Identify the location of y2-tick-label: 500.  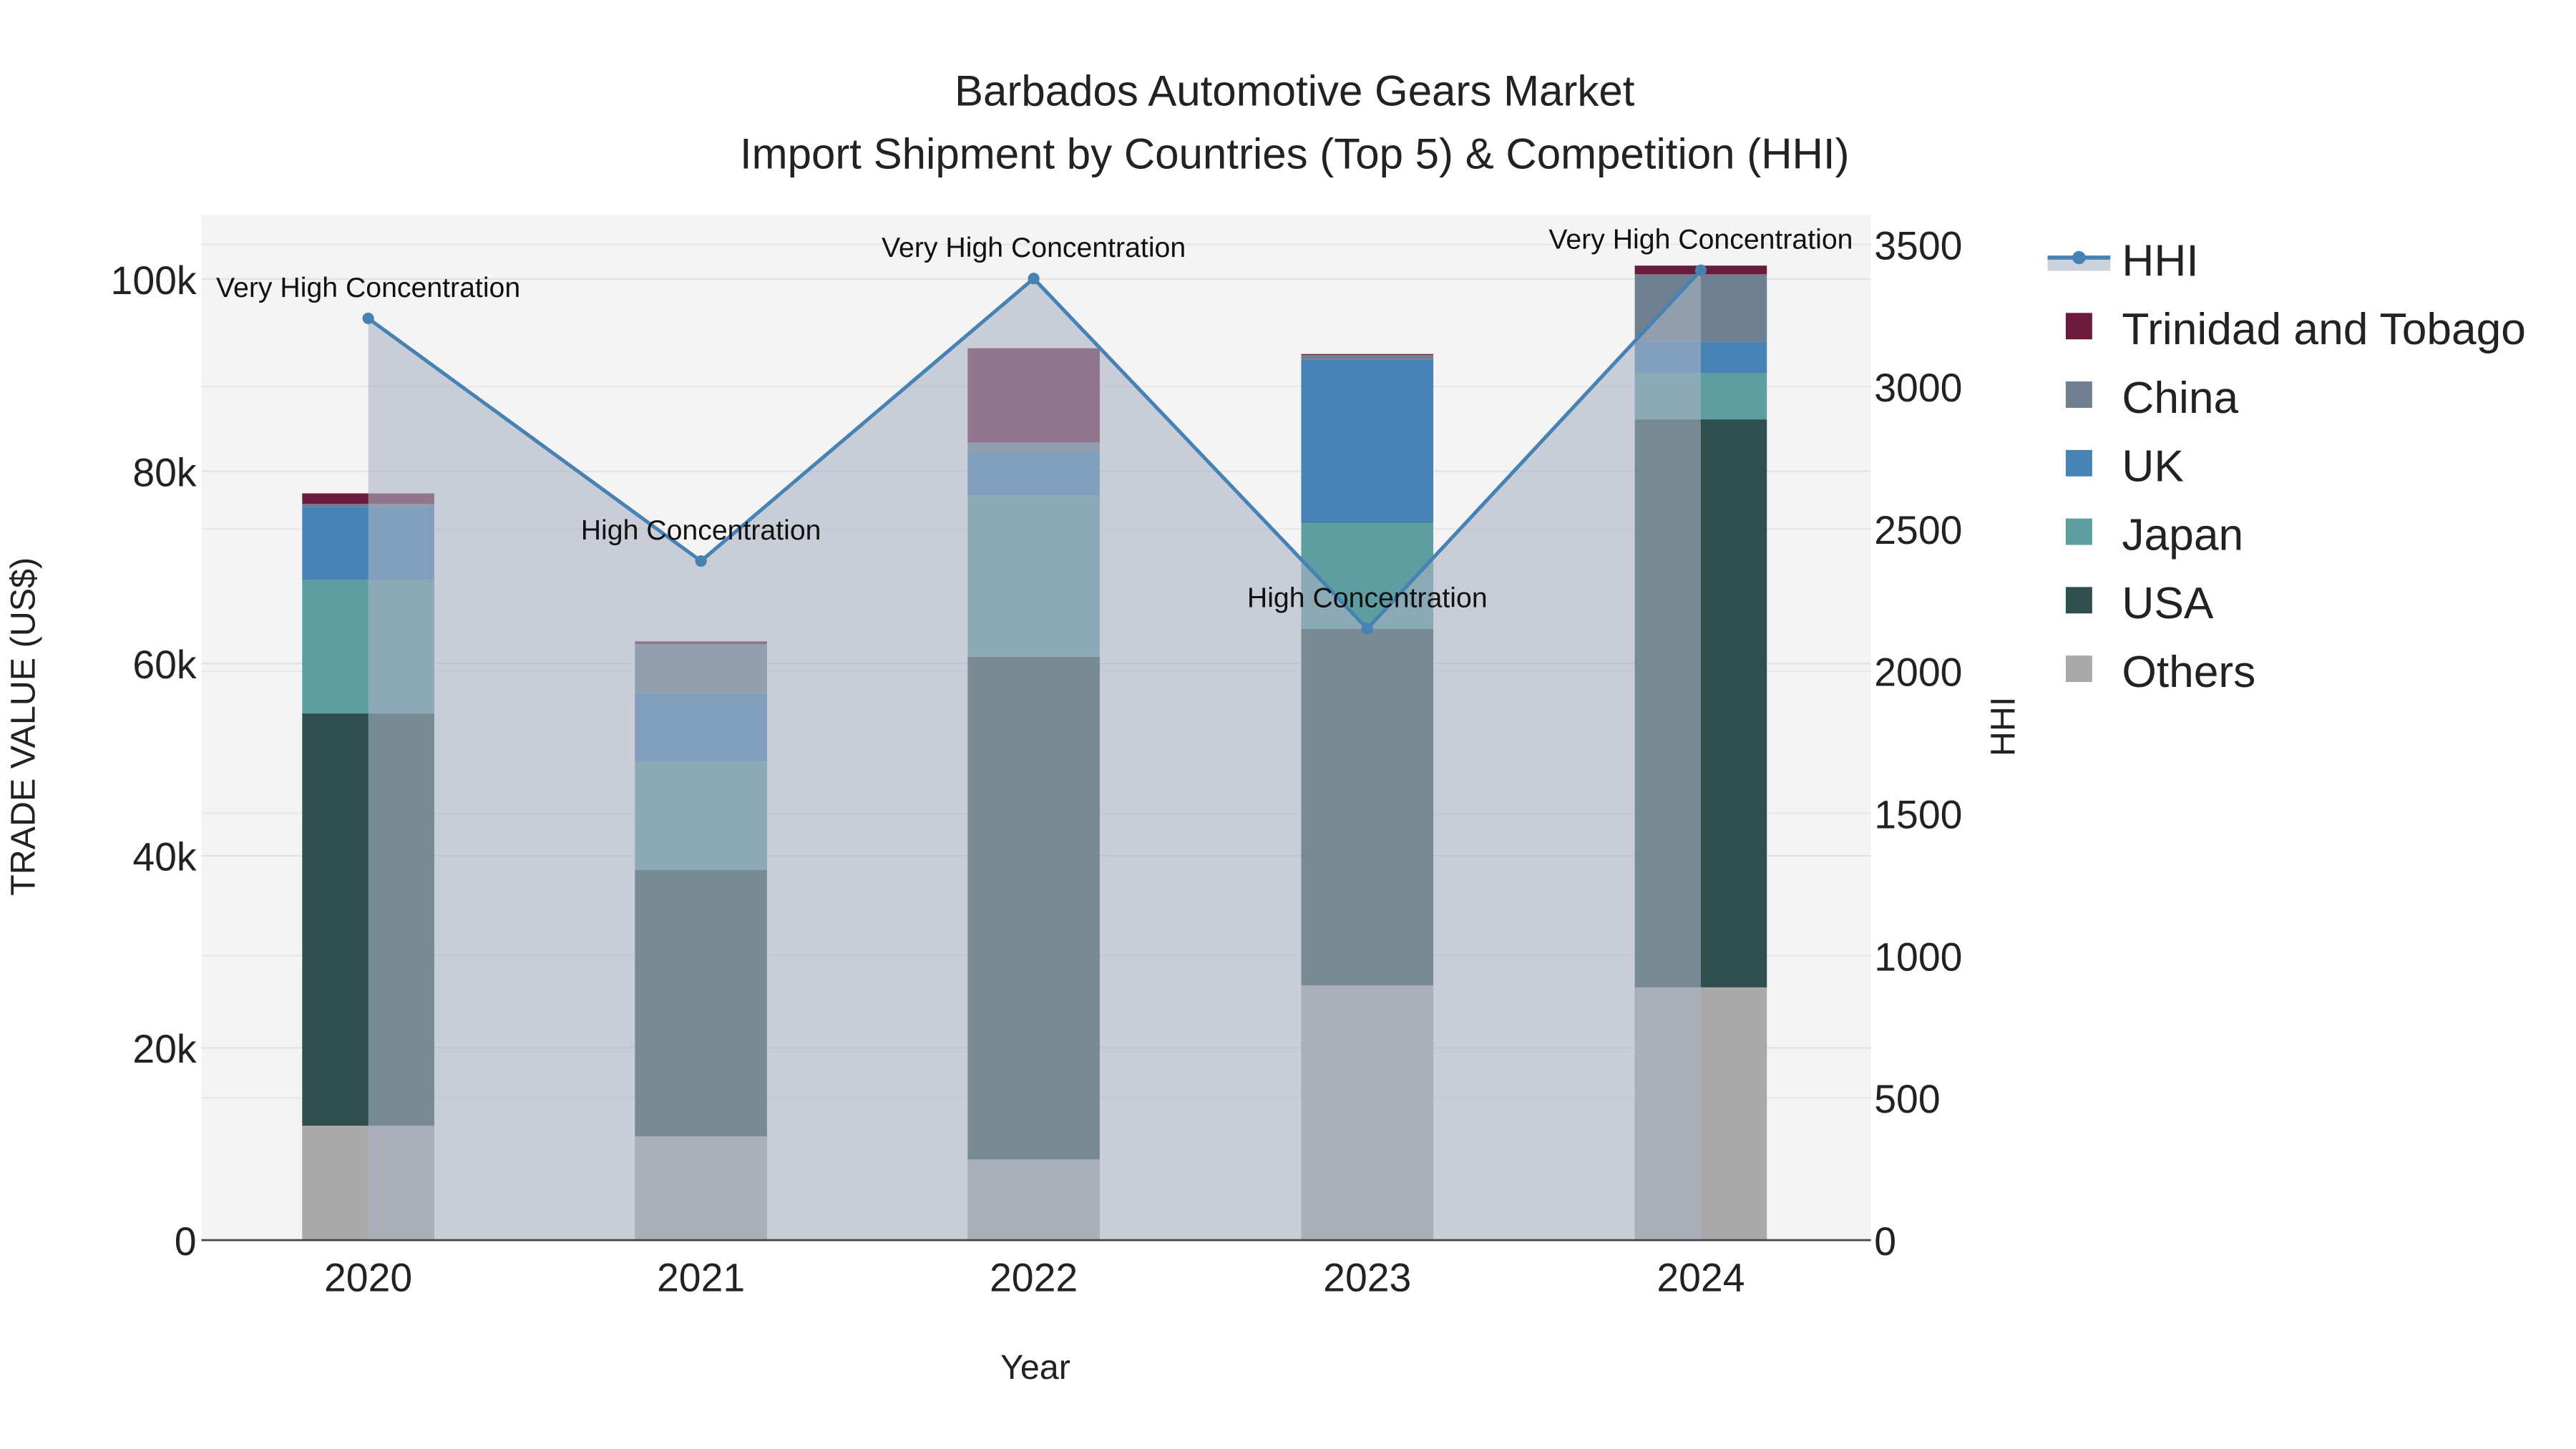
(1907, 1099).